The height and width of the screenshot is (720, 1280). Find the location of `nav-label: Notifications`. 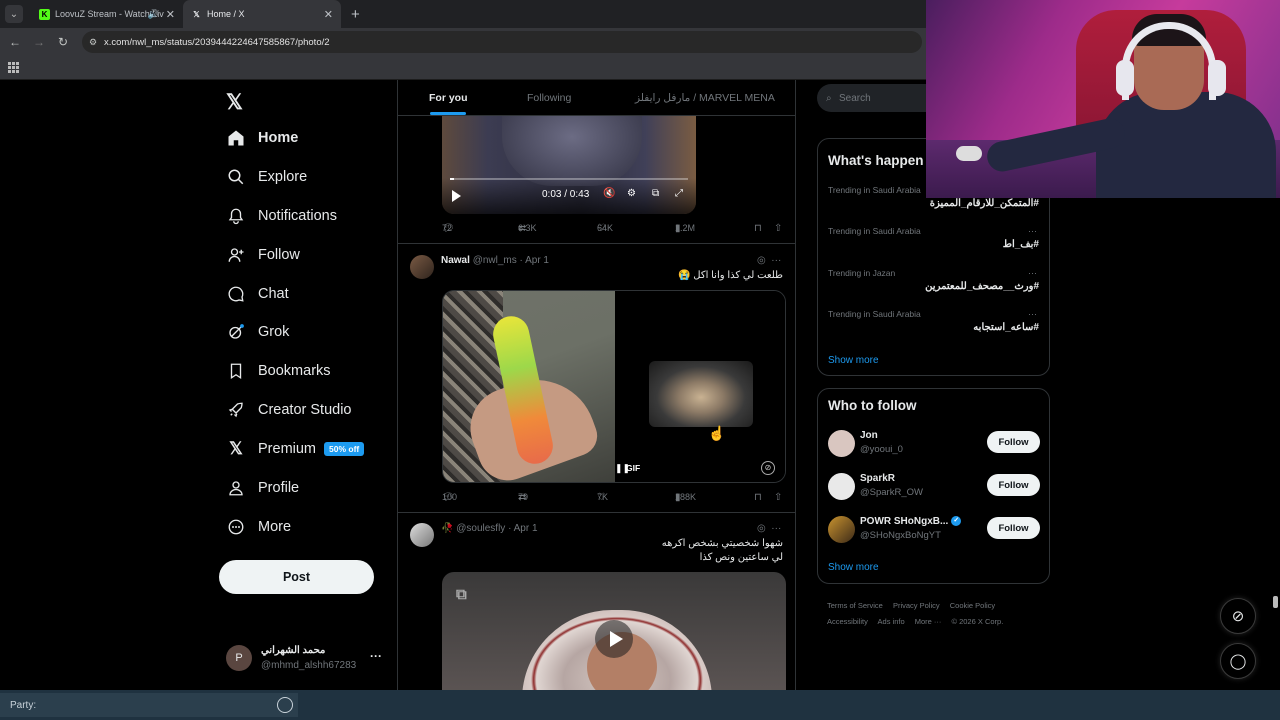

nav-label: Notifications is located at coordinates (297, 216).